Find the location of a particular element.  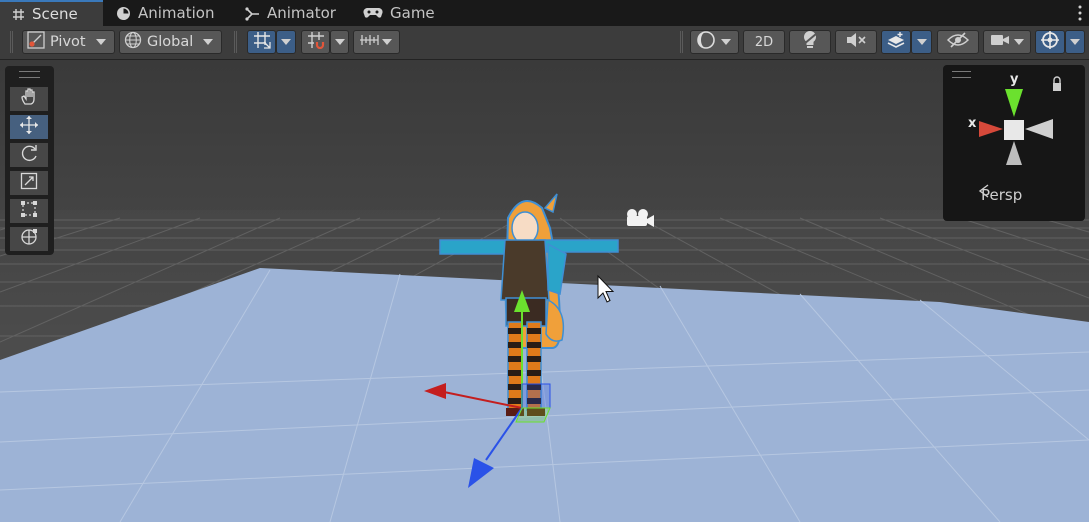

tools-overlay is located at coordinates (29, 160).